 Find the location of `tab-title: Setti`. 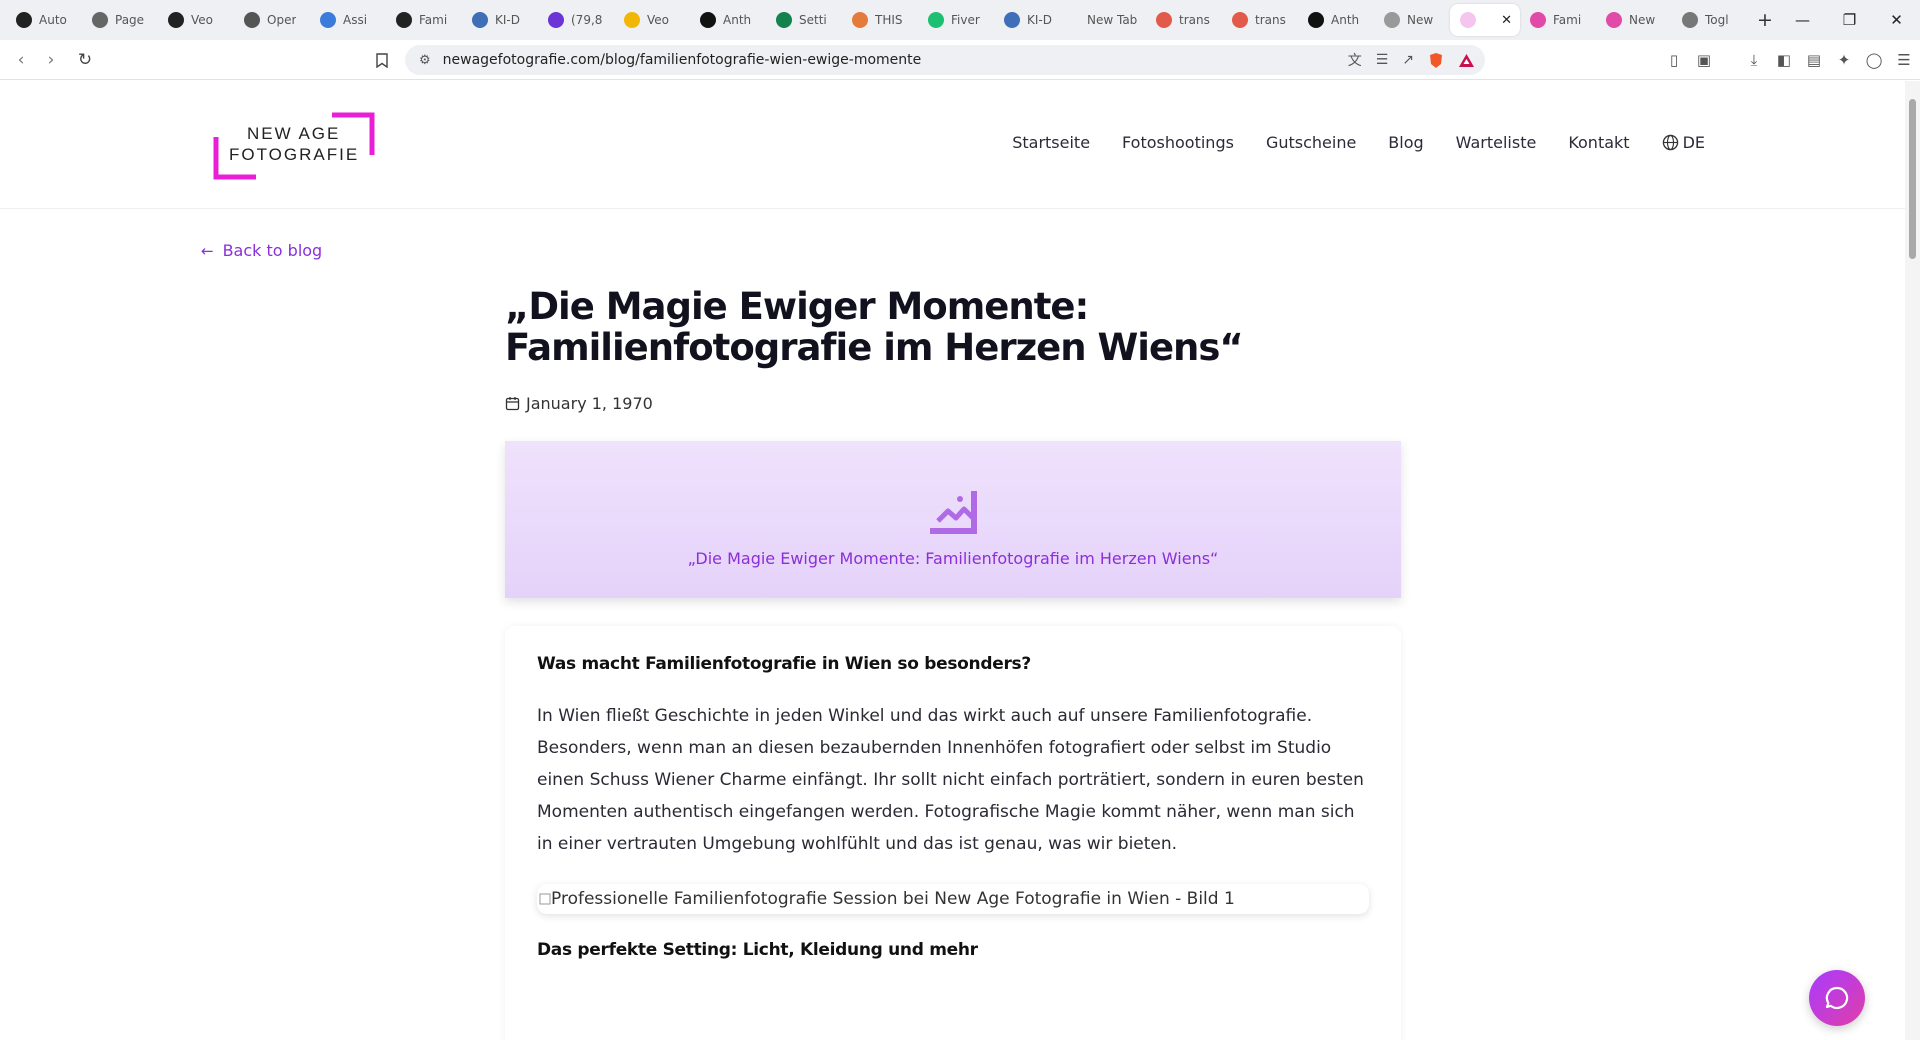

tab-title: Setti is located at coordinates (813, 20).